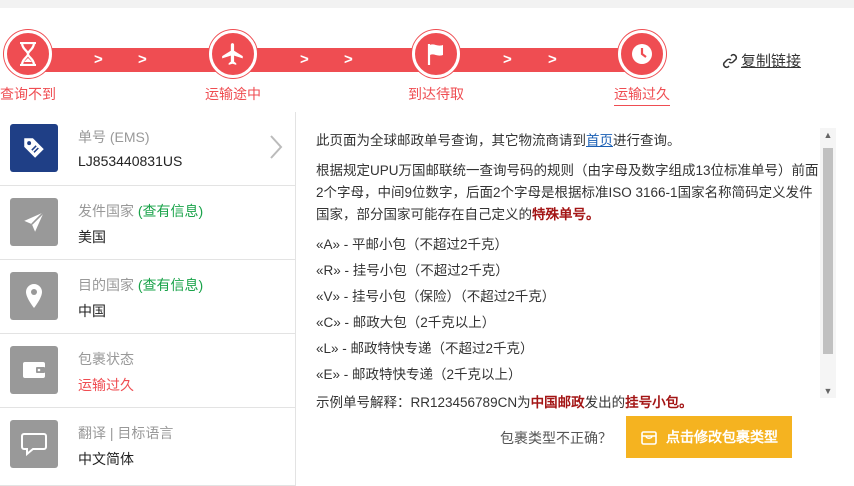 The width and height of the screenshot is (854, 486). Describe the element at coordinates (233, 94) in the screenshot. I see `step-label: 运输途中` at that location.